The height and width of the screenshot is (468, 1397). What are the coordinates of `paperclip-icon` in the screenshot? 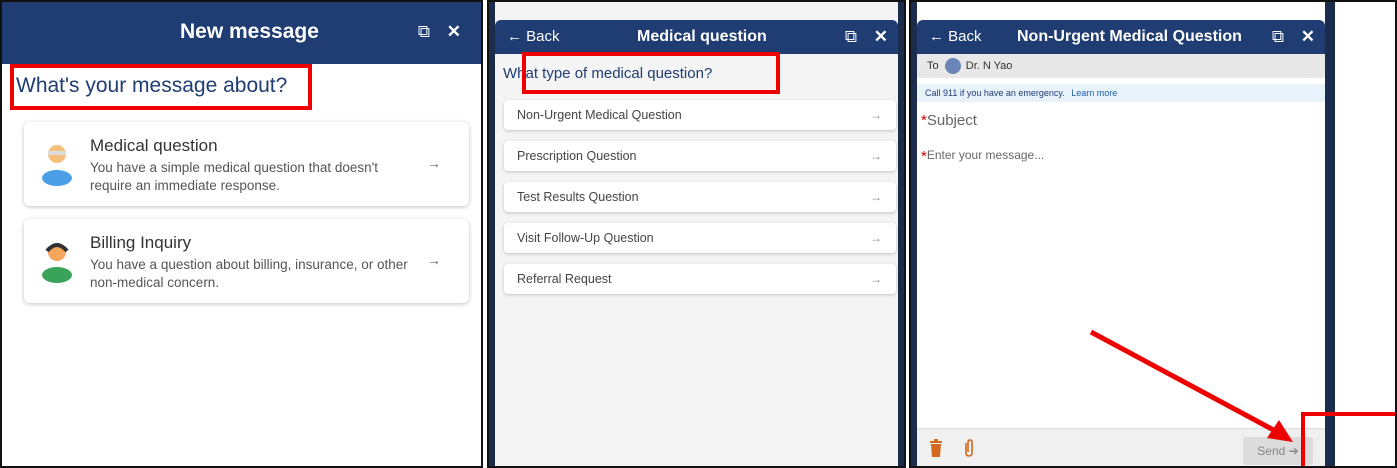 It's located at (969, 448).